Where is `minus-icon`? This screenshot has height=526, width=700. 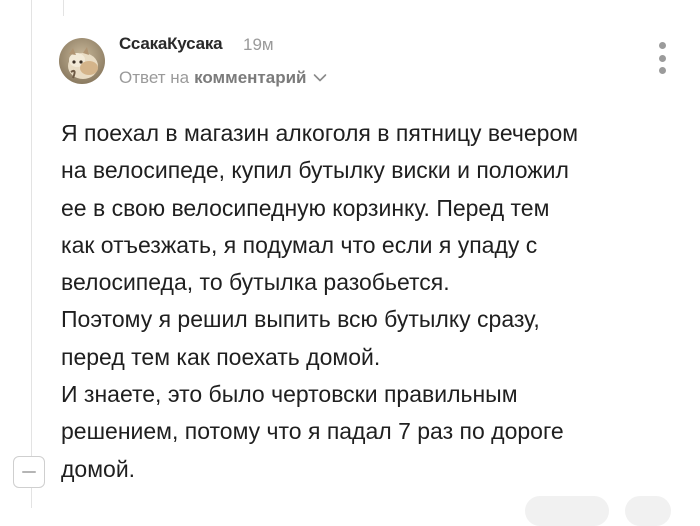
minus-icon is located at coordinates (29, 472).